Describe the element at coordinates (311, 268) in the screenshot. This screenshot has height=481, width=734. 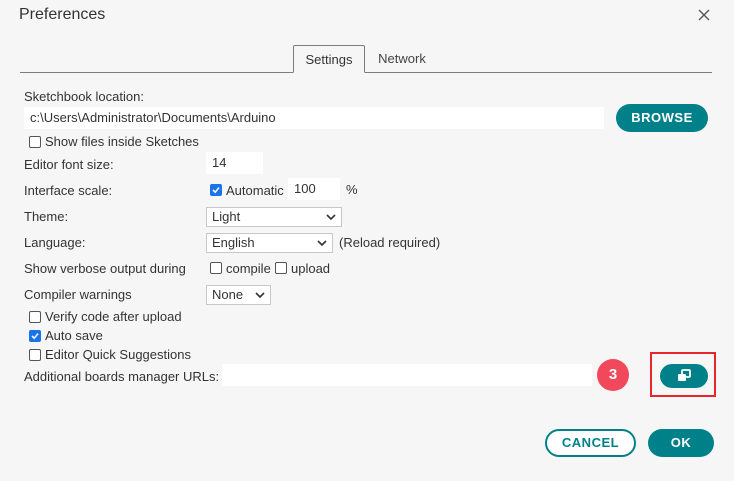
I see `verbose-upload-label: upload` at that location.